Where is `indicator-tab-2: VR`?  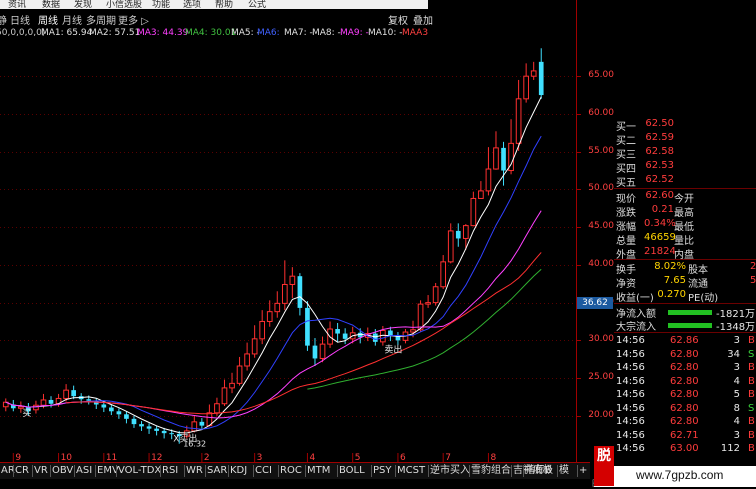
indicator-tab-2: VR is located at coordinates (41, 471).